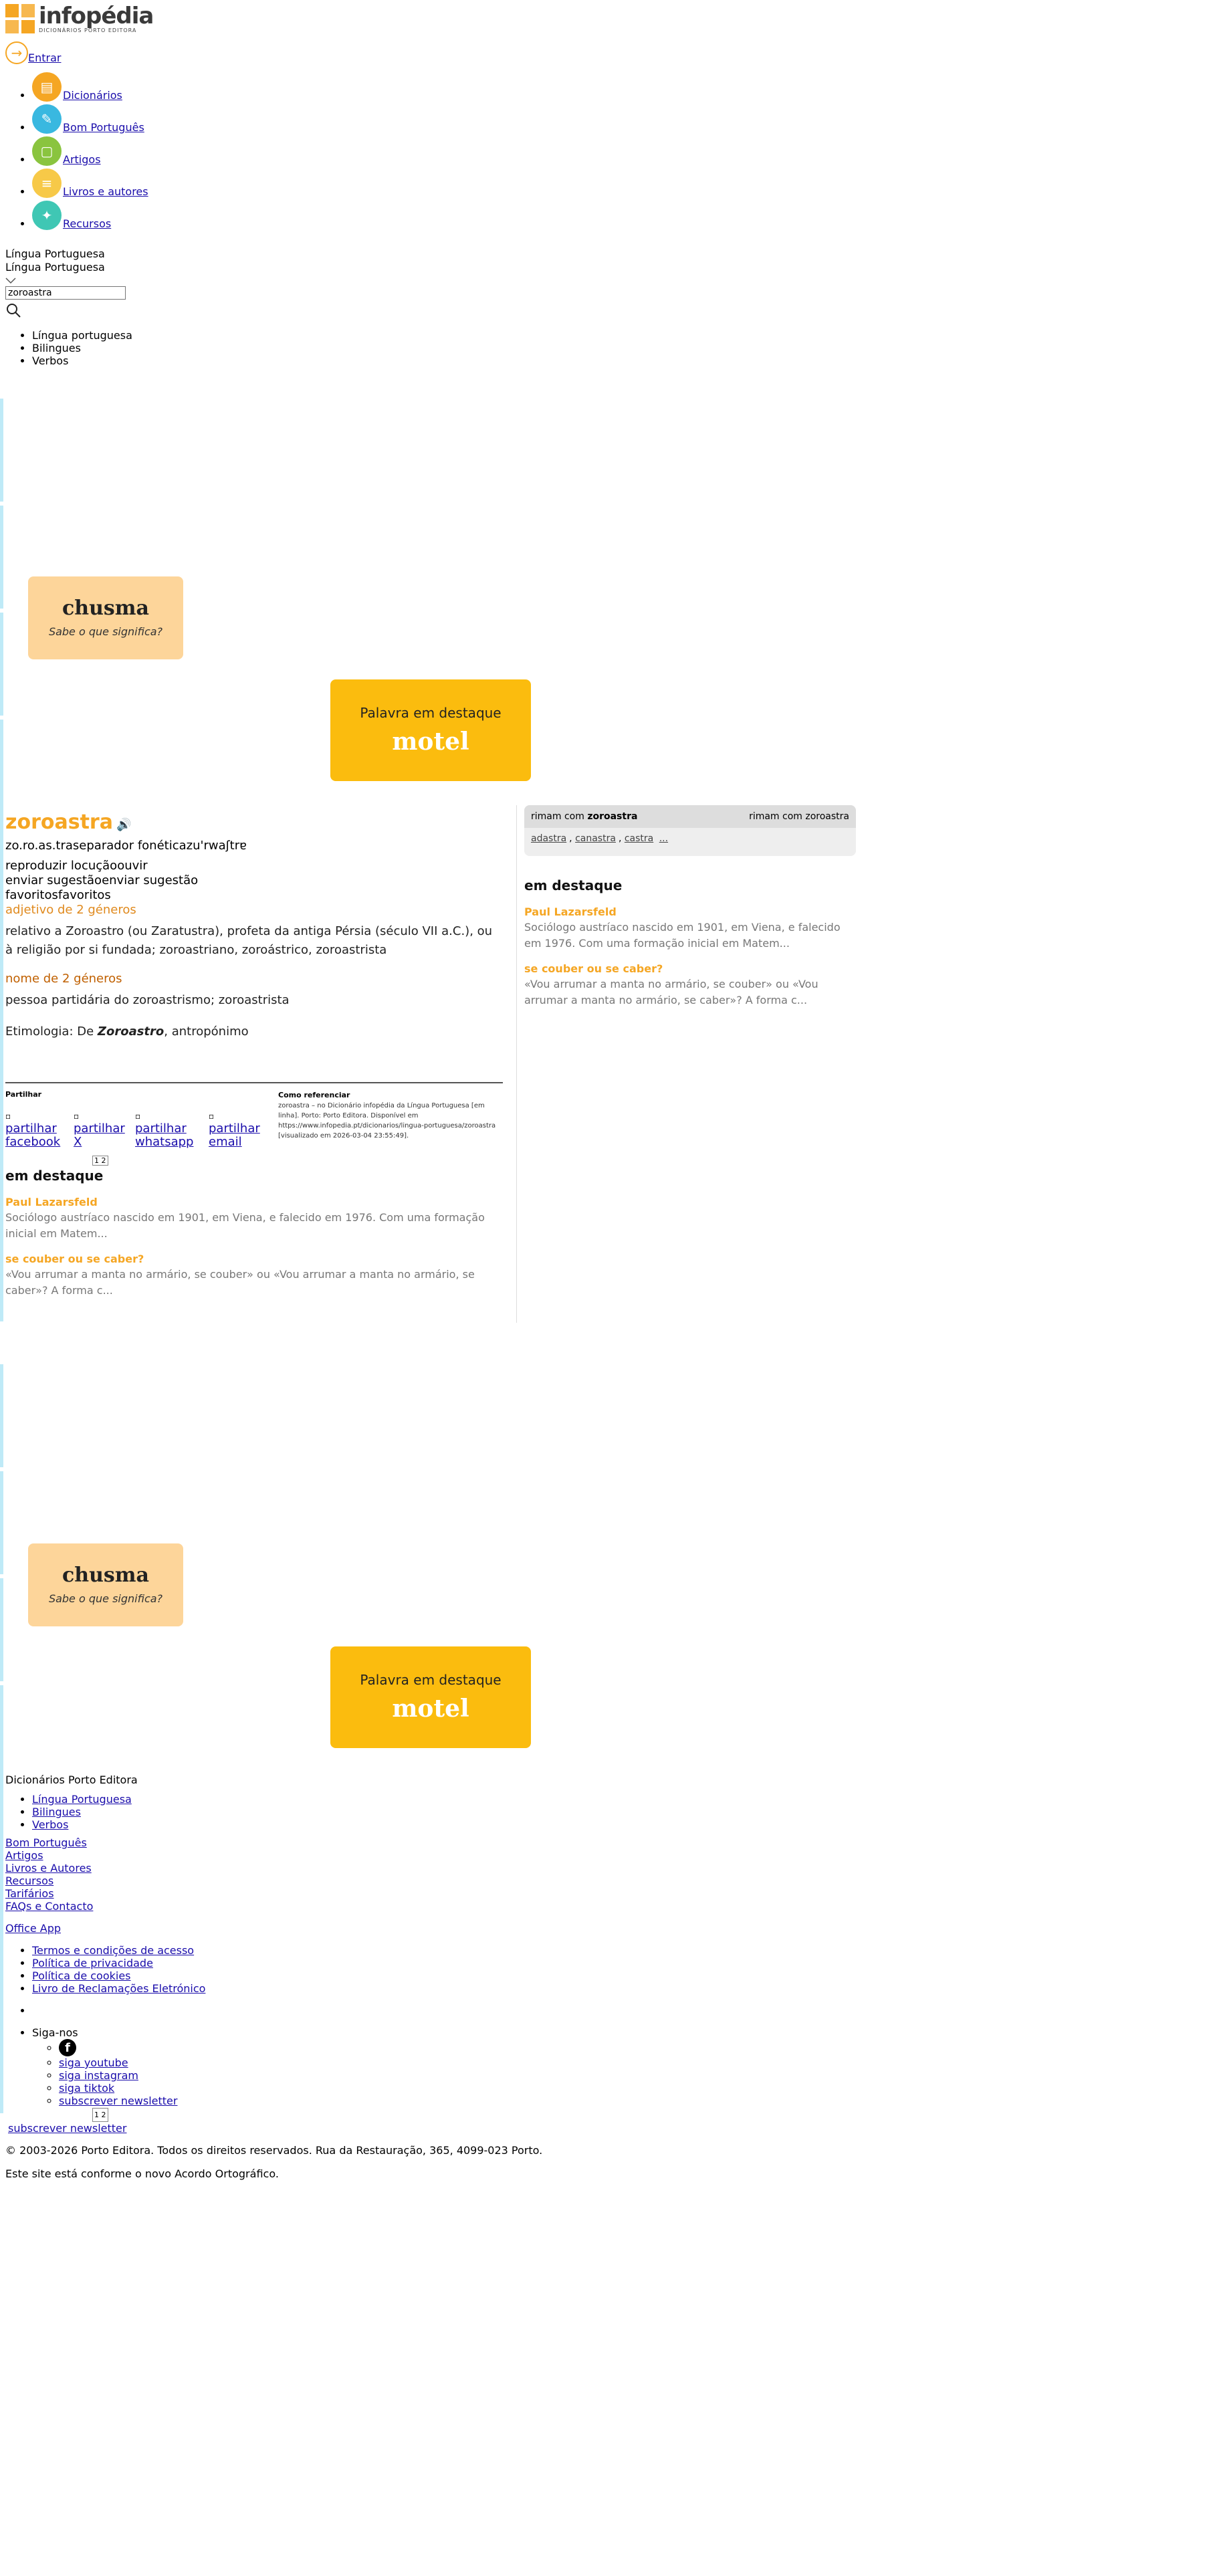 The height and width of the screenshot is (2576, 1209). I want to click on scope-option: Bilingues, so click(82, 348).